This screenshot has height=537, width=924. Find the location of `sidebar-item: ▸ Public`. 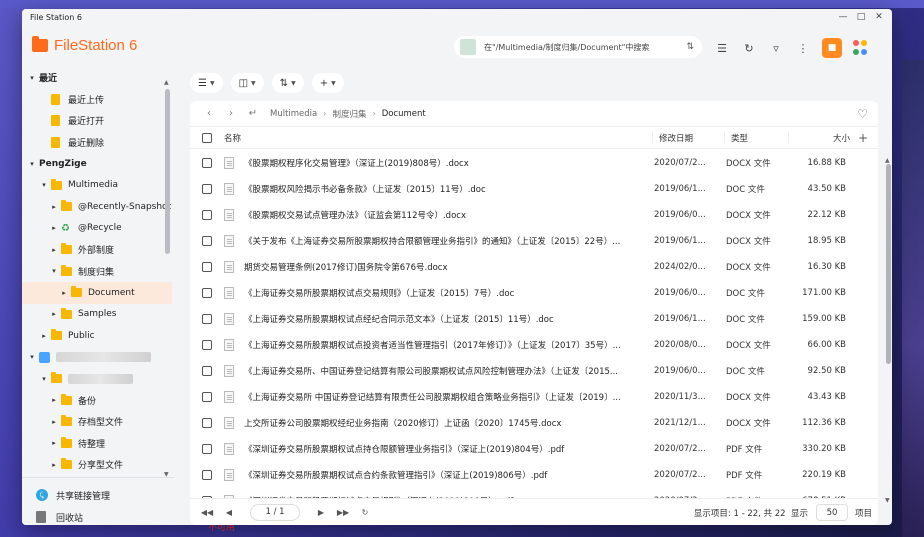

sidebar-item: ▸ Public is located at coordinates (97, 336).